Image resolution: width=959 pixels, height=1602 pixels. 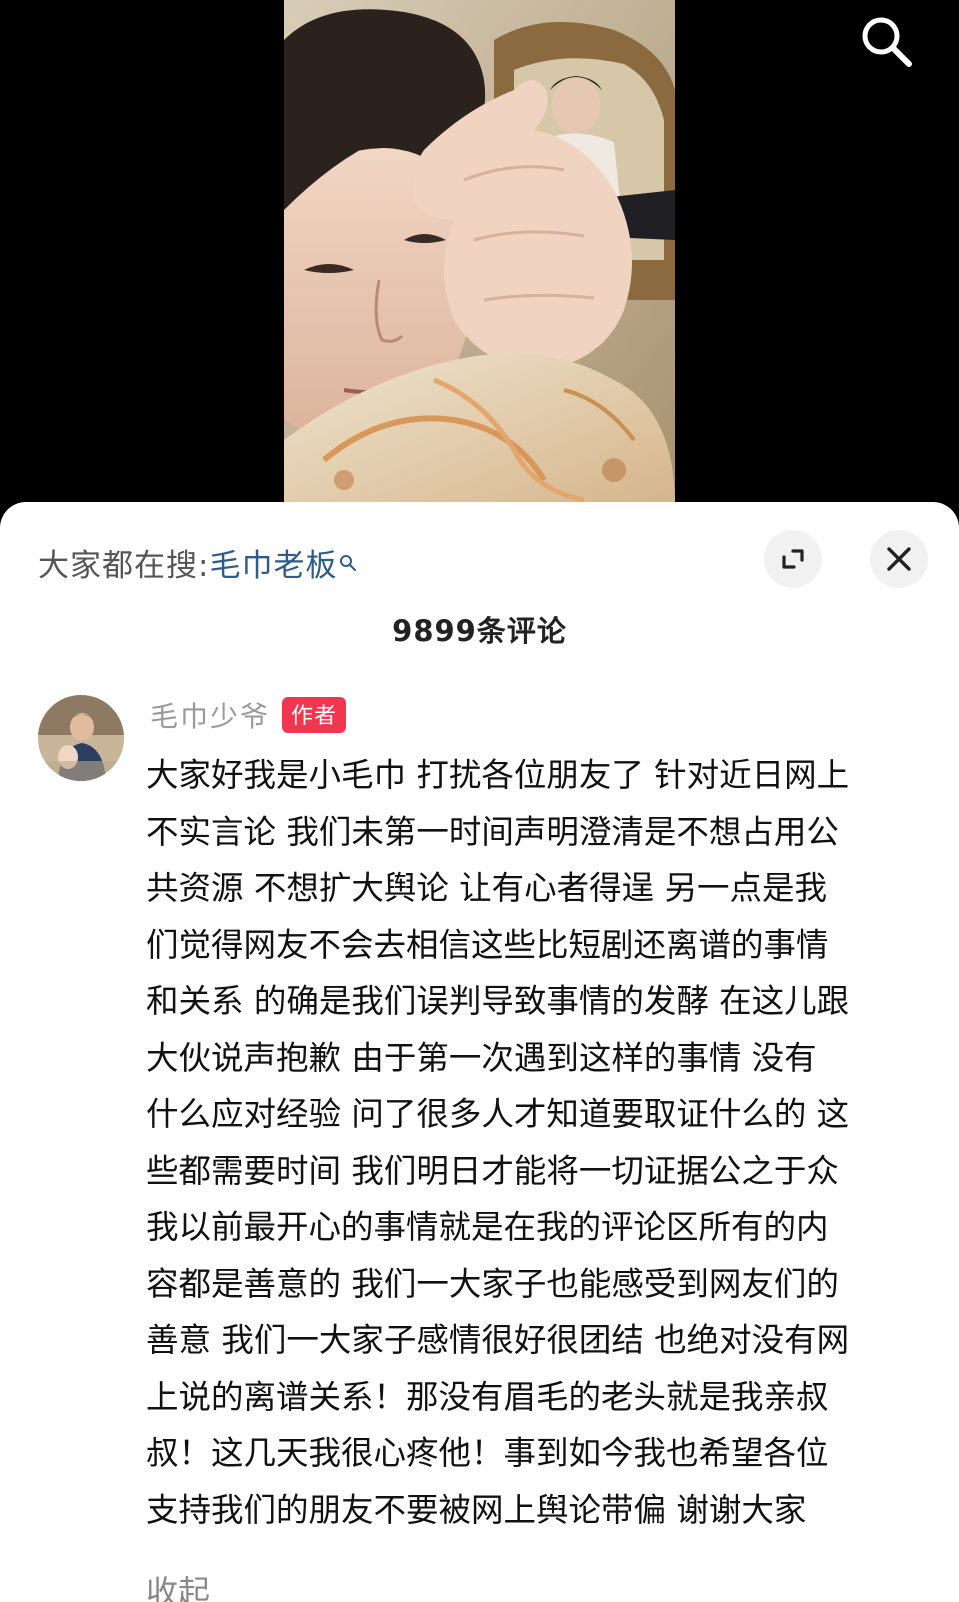 What do you see at coordinates (481, 1057) in the screenshot?
I see `comment-line: 大伙说声抱歉 由于第一次遇到这样的事情 没有` at bounding box center [481, 1057].